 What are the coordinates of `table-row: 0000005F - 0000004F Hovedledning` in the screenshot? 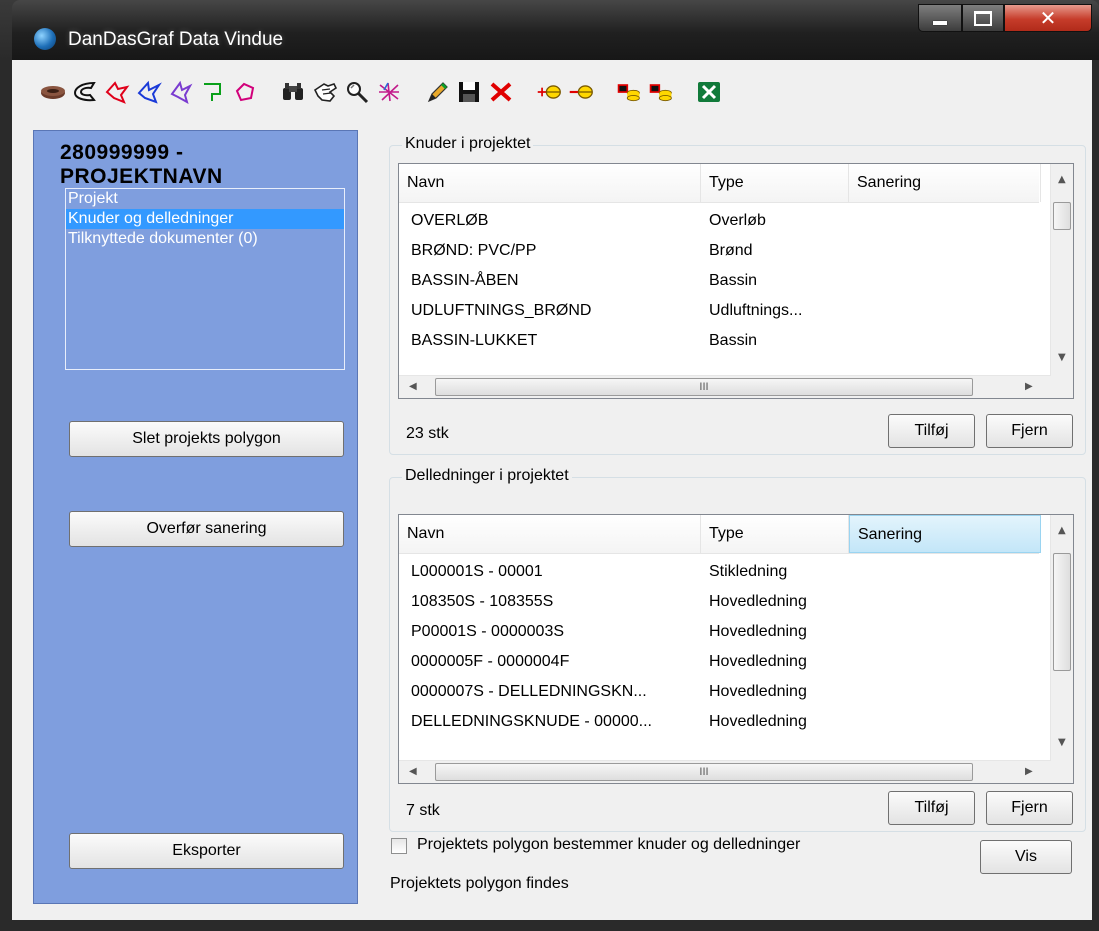 It's located at (719, 662).